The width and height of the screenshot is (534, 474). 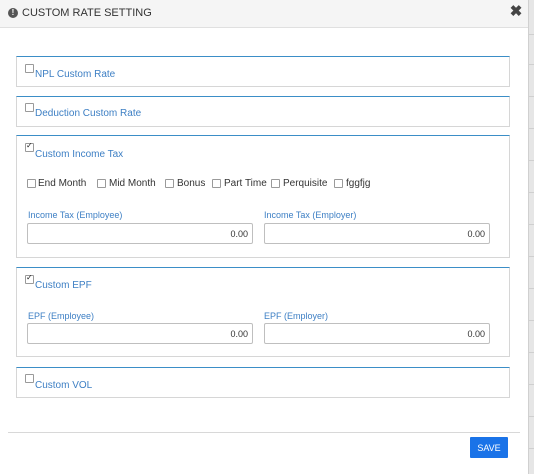 What do you see at coordinates (169, 183) in the screenshot?
I see `bonus-checkbox` at bounding box center [169, 183].